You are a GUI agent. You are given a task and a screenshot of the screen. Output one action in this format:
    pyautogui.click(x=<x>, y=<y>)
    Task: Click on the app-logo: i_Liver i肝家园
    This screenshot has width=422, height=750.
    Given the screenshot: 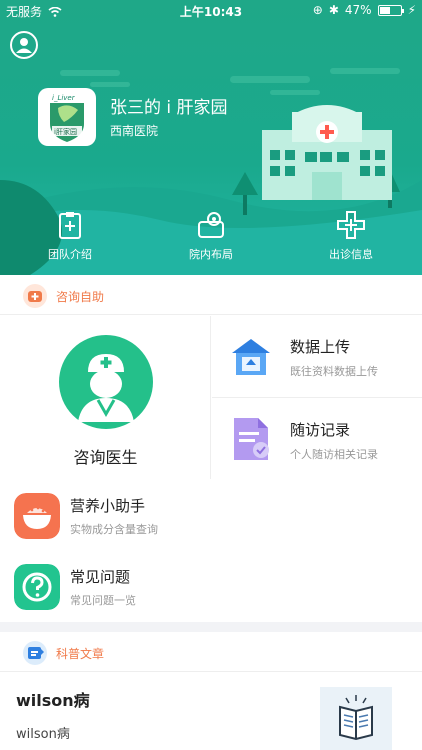 What is the action you would take?
    pyautogui.click(x=67, y=117)
    